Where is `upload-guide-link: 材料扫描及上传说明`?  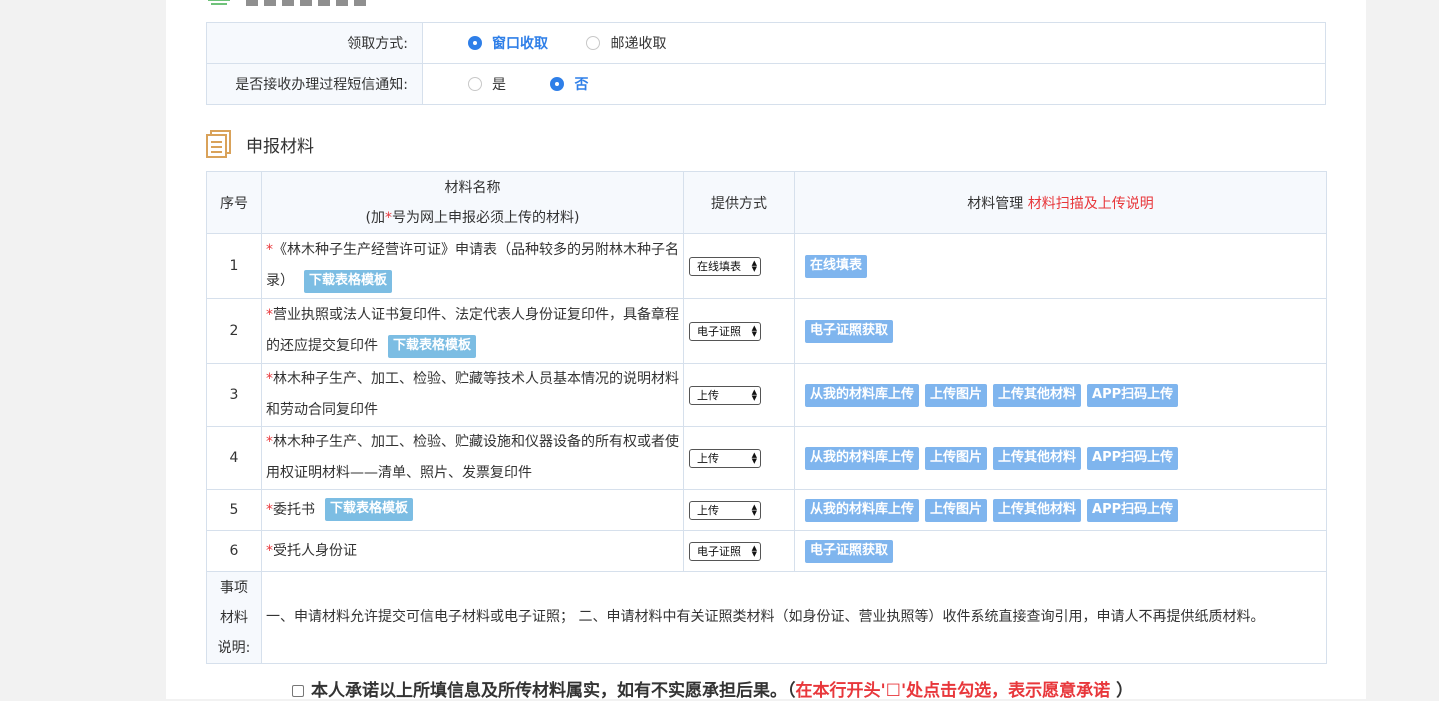 upload-guide-link: 材料扫描及上传说明 is located at coordinates (1091, 204).